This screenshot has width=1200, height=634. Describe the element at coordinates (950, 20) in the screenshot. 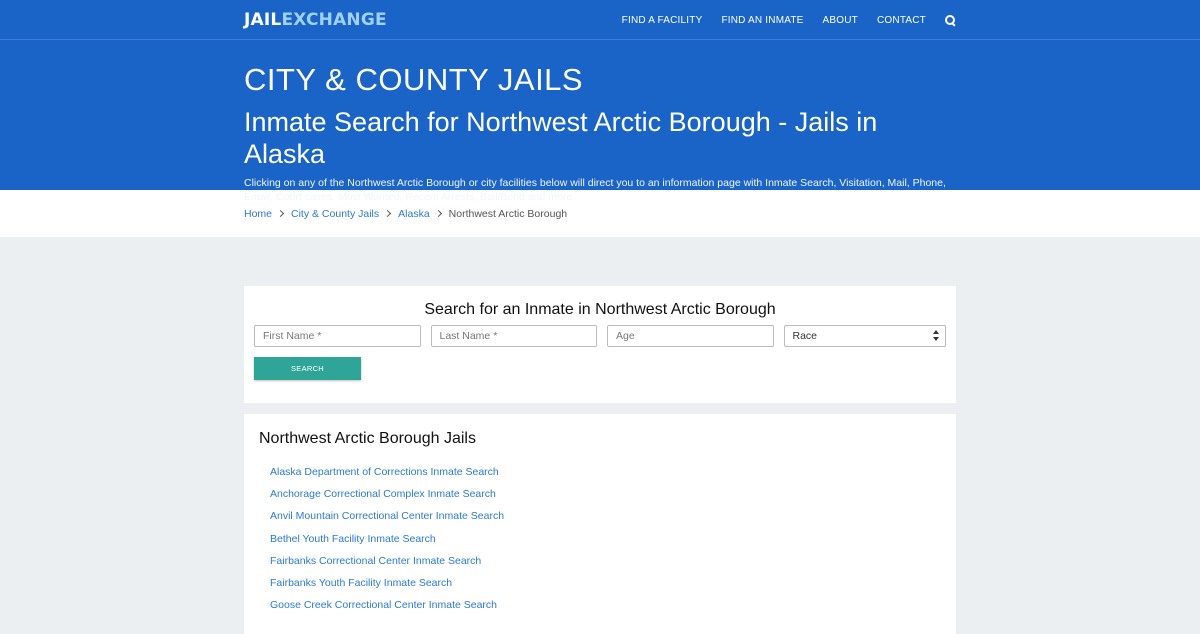

I see `search-icon` at that location.